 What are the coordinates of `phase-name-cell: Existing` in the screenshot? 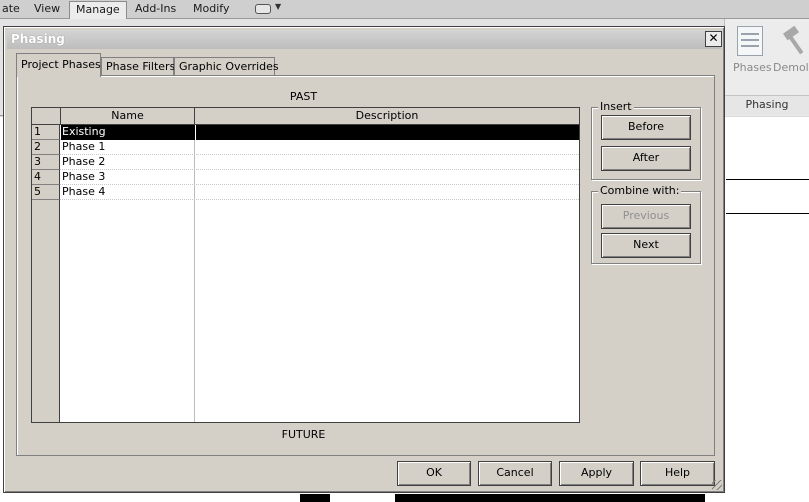 It's located at (128, 132).